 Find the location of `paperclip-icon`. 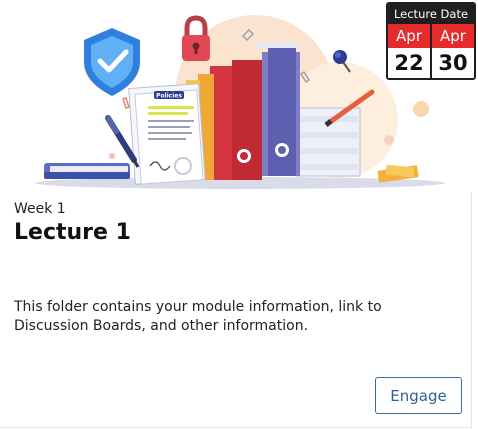

paperclip-icon is located at coordinates (126, 103).